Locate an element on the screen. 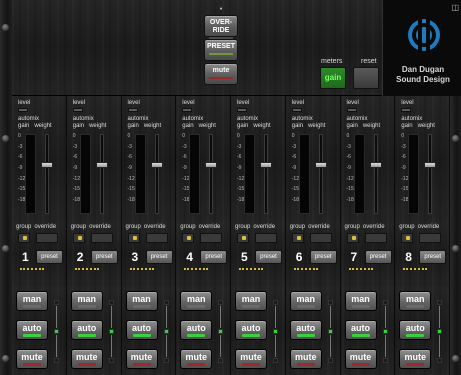 Image resolution: width=461 pixels, height=375 pixels. gain-meters-button: gain is located at coordinates (333, 78).